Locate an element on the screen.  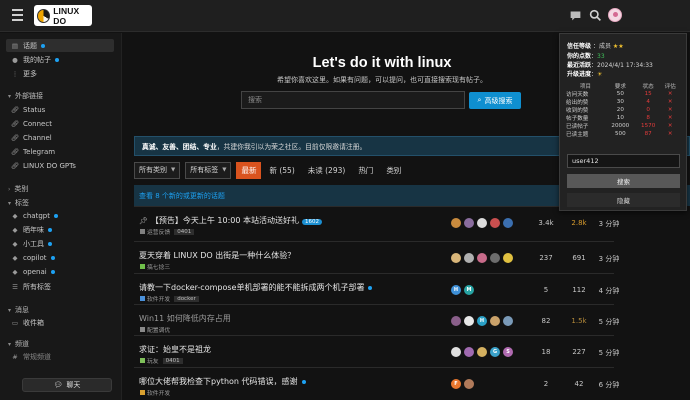
tab-hot: 热门 is located at coordinates (365, 170).